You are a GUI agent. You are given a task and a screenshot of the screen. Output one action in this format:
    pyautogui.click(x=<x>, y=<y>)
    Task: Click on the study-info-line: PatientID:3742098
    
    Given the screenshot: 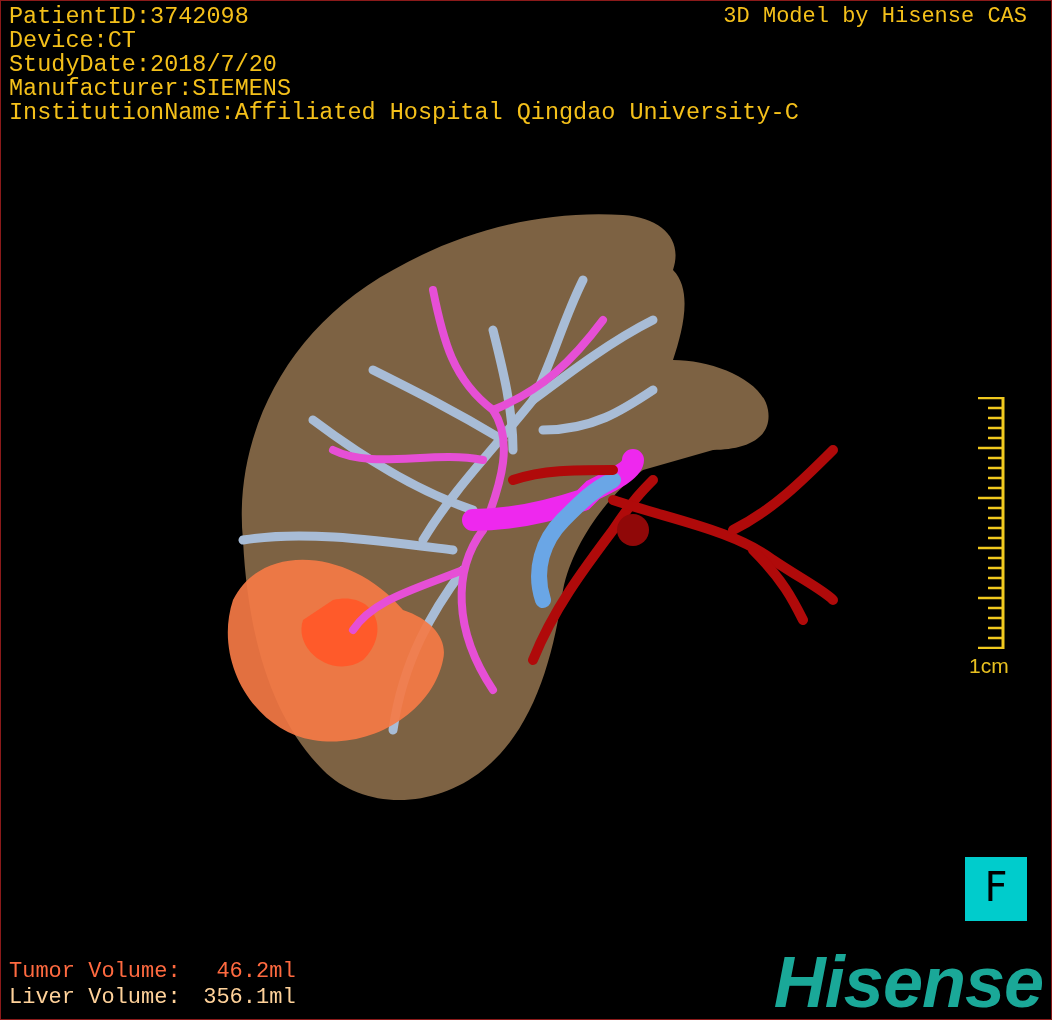 What is the action you would take?
    pyautogui.click(x=129, y=17)
    